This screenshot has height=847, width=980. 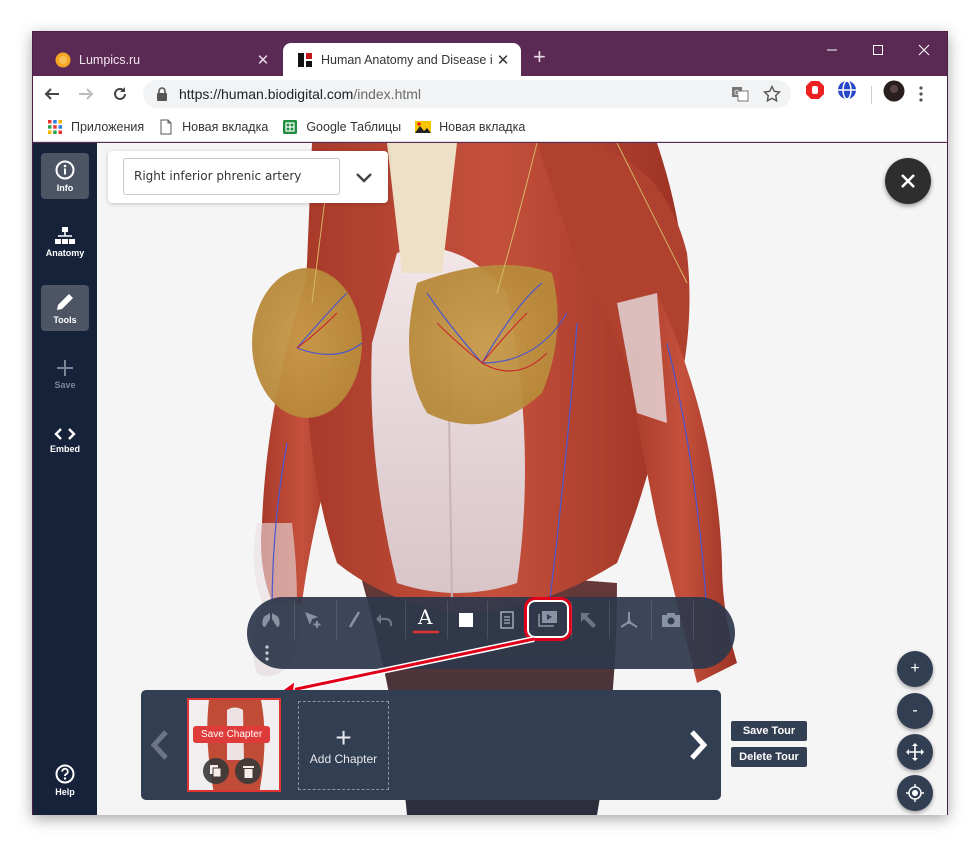 What do you see at coordinates (162, 94) in the screenshot?
I see `lock-icon` at bounding box center [162, 94].